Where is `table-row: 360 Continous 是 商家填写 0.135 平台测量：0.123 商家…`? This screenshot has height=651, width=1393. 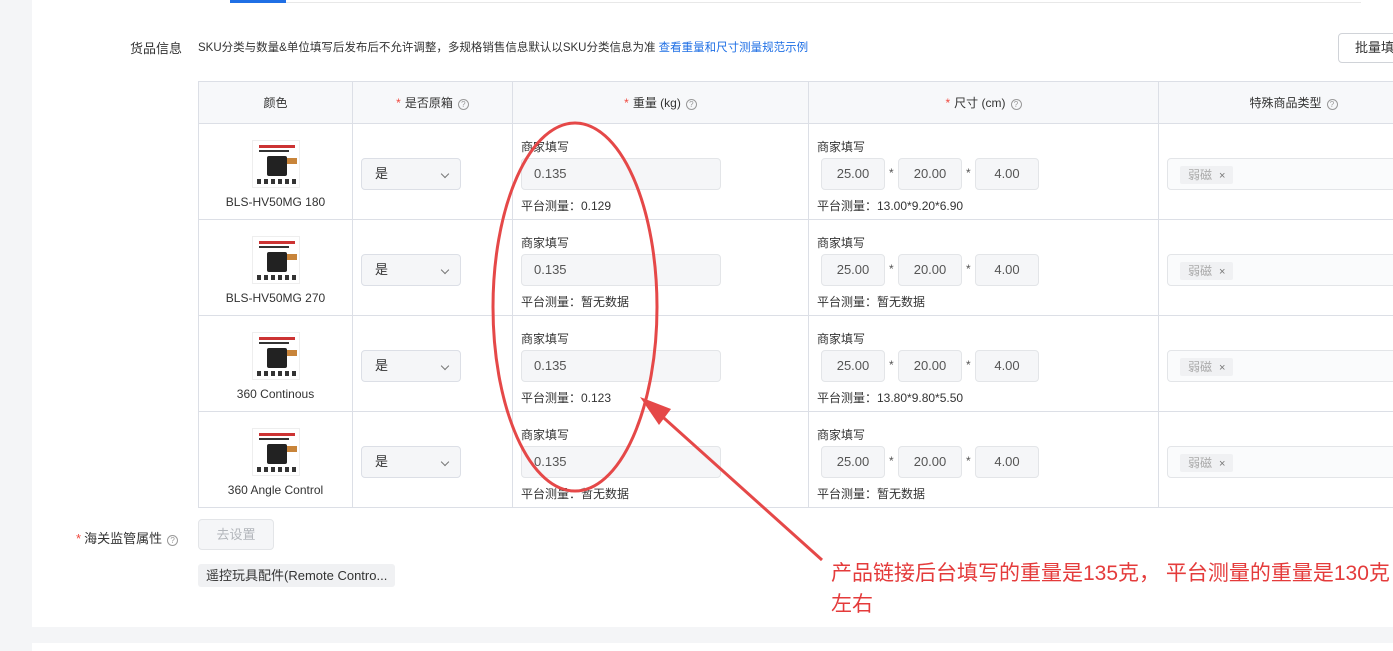
table-row: 360 Continous 是 商家填写 0.135 平台测量：0.123 商家… is located at coordinates (795, 363).